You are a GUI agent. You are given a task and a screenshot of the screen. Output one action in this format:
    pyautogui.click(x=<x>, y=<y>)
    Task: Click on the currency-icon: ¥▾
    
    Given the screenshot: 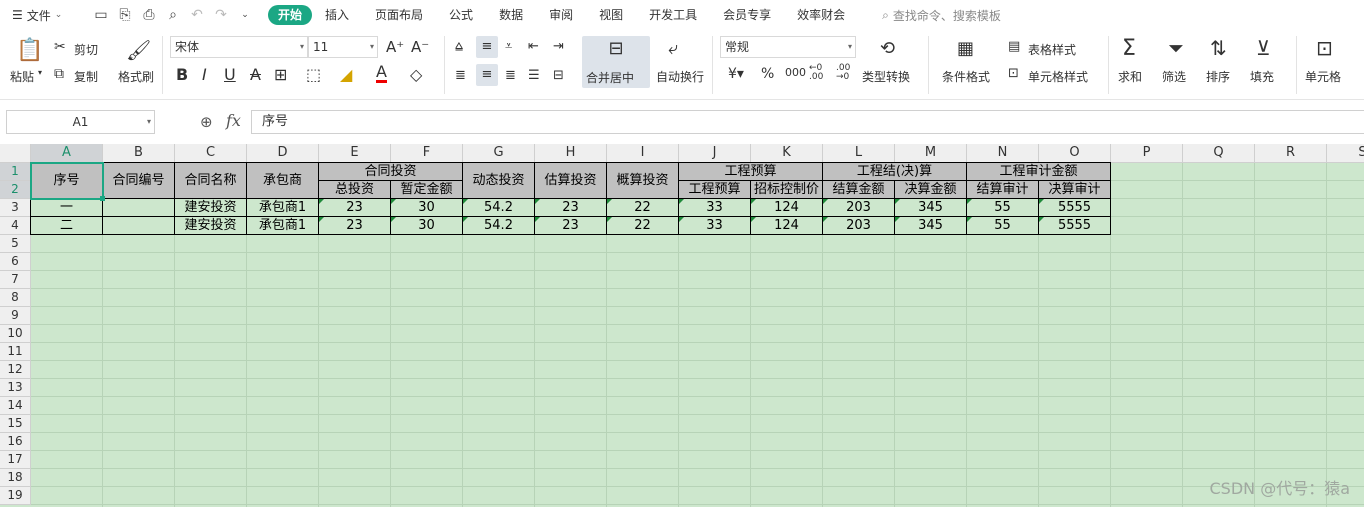 What is the action you would take?
    pyautogui.click(x=736, y=74)
    